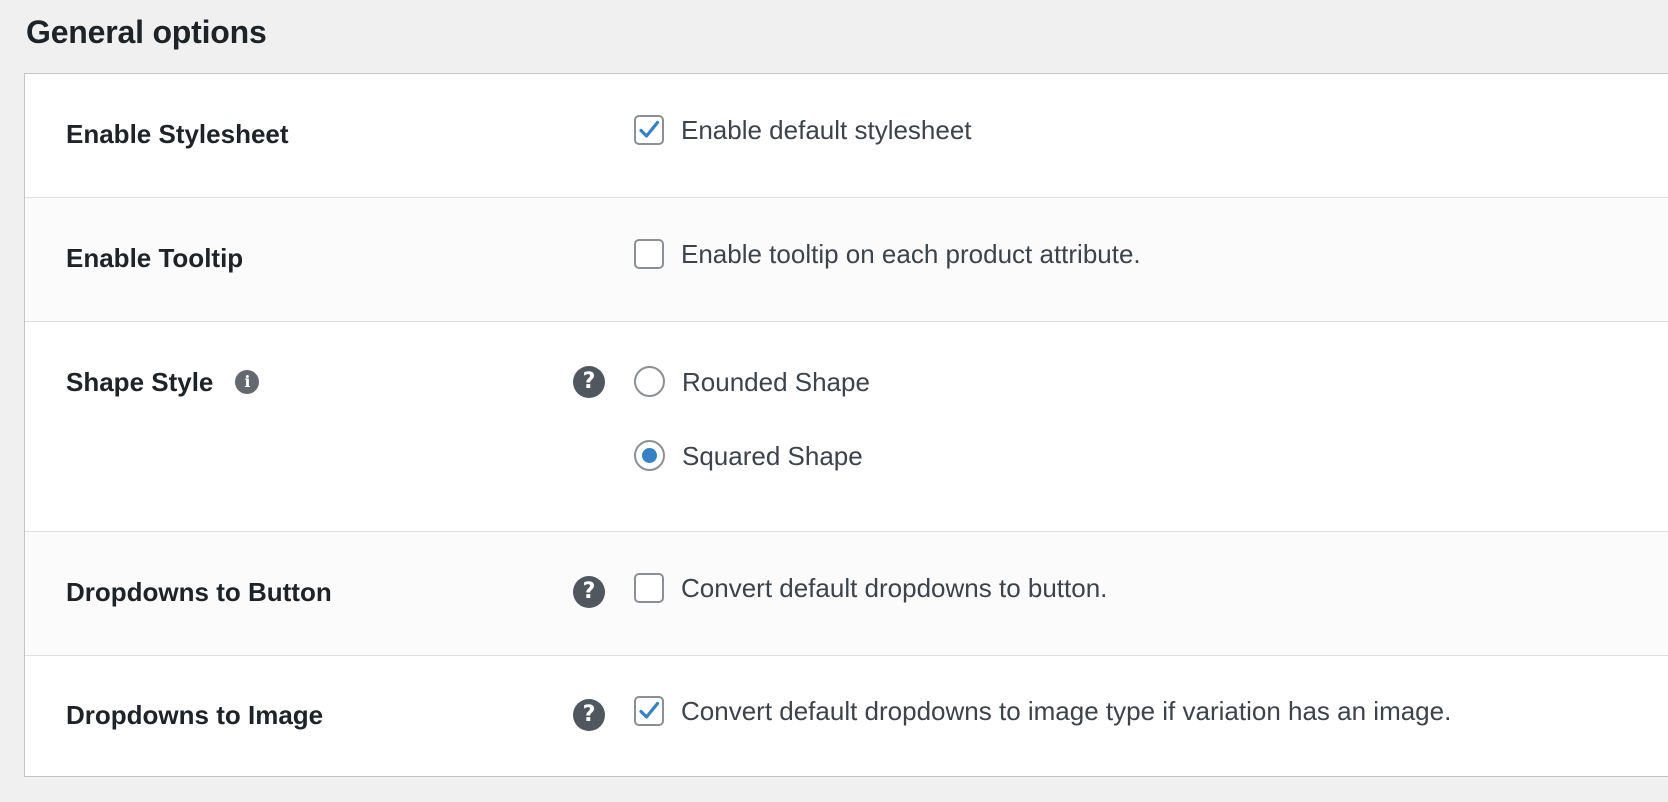 The height and width of the screenshot is (802, 1668). I want to click on row-label-text: Enable Stylesheet, so click(177, 134).